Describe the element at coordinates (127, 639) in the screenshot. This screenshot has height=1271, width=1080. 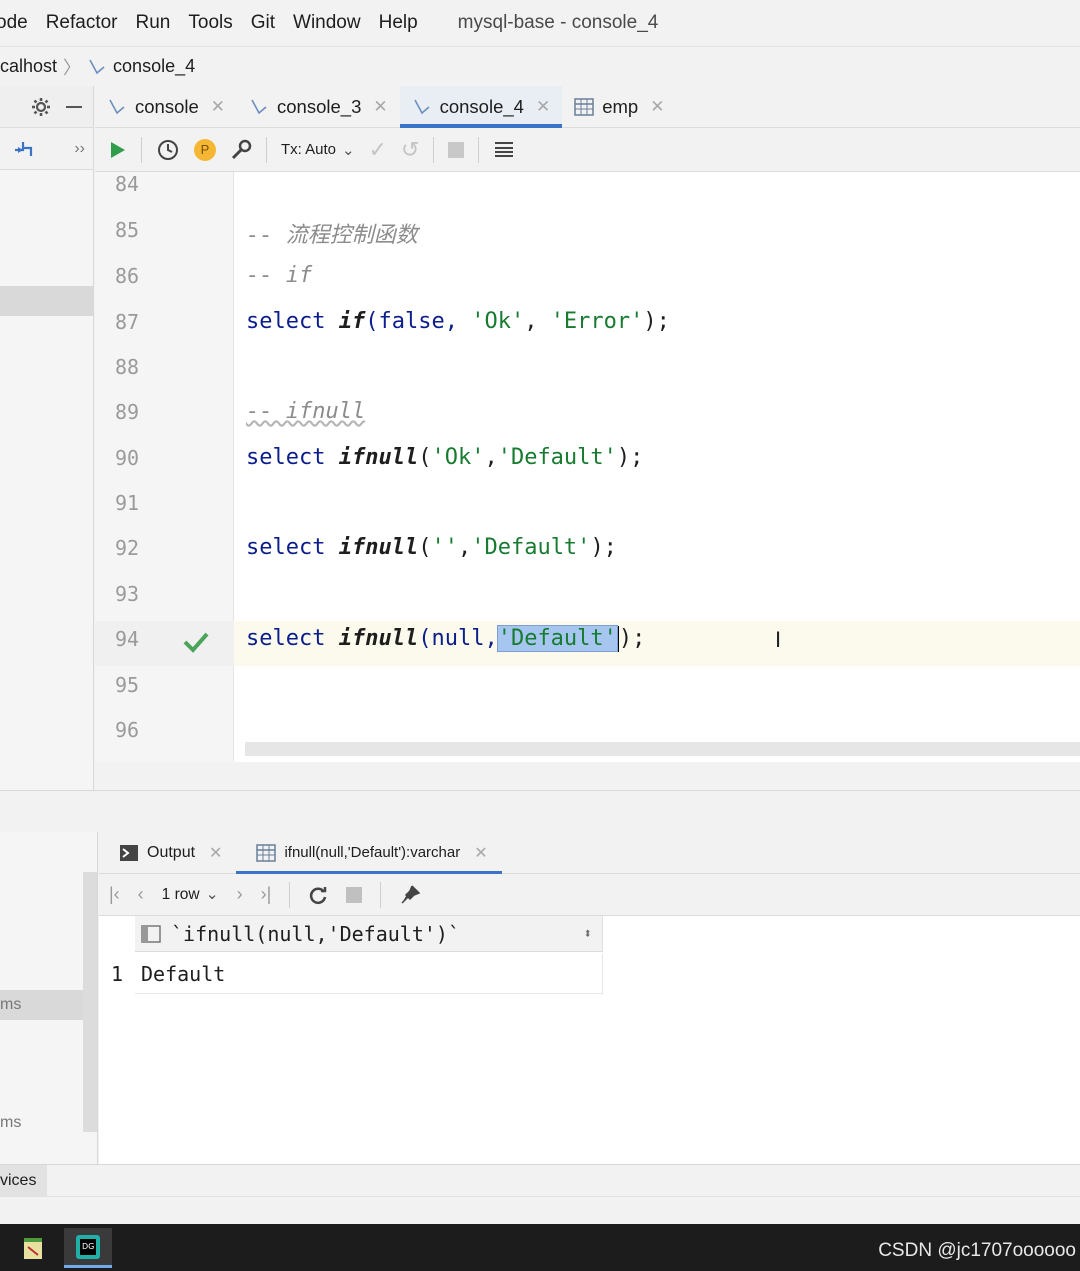
I see `line-number: 94` at that location.